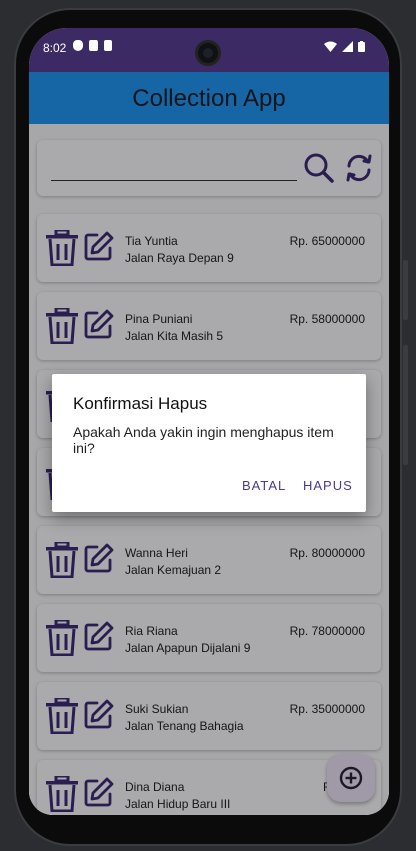 This screenshot has width=416, height=851. Describe the element at coordinates (140, 403) in the screenshot. I see `dialog-title: Konfirmasi Hapus` at that location.